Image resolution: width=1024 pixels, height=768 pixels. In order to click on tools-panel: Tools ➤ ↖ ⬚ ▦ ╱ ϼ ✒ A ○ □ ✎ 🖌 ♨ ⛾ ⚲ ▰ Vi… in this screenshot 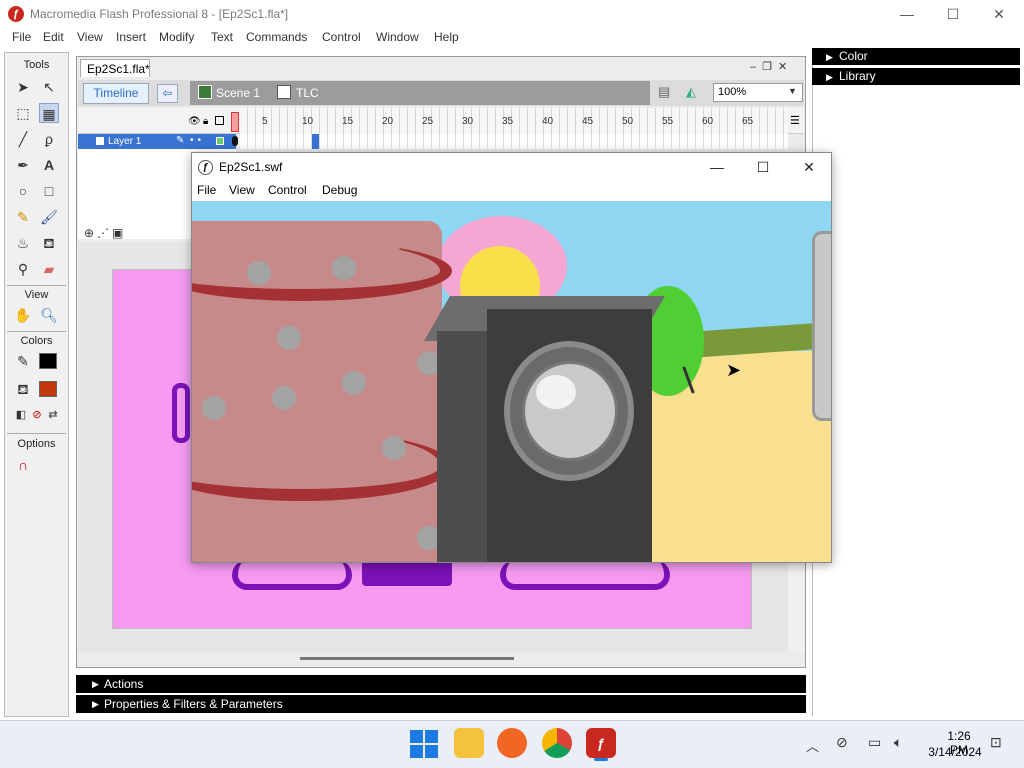, I will do `click(36, 384)`.